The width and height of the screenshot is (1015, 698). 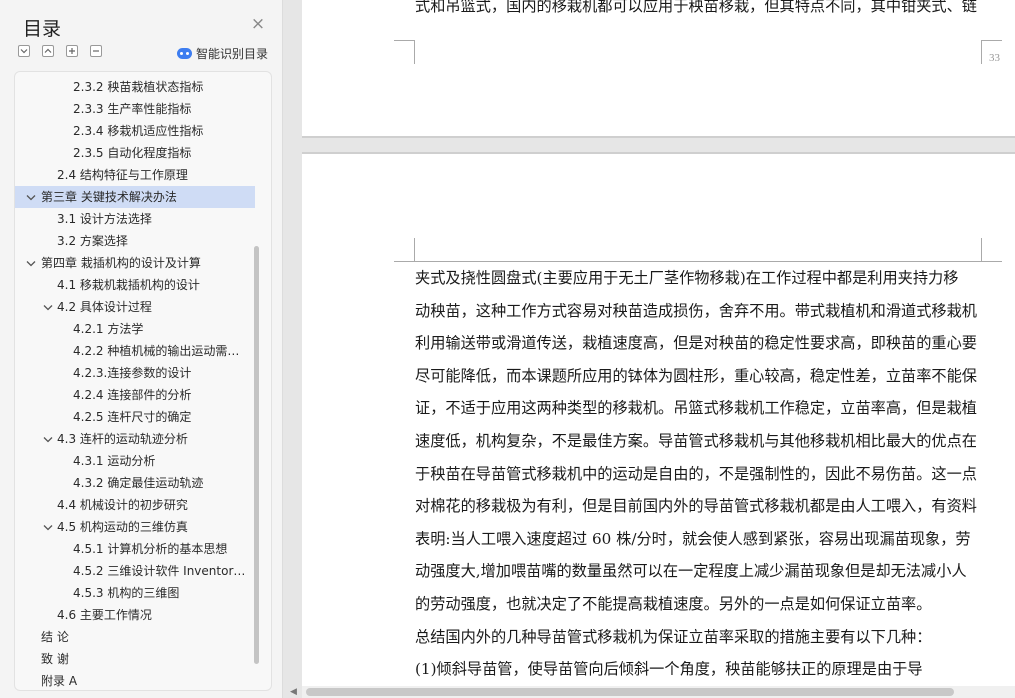 I want to click on toc-item-label: 结 论, so click(x=55, y=637).